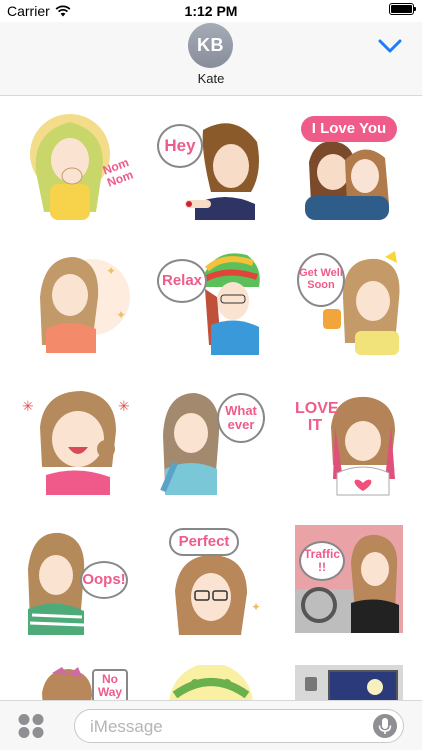 The width and height of the screenshot is (422, 750). Describe the element at coordinates (355, 307) in the screenshot. I see `sticker-get-well-soon: Get Well Soon` at that location.